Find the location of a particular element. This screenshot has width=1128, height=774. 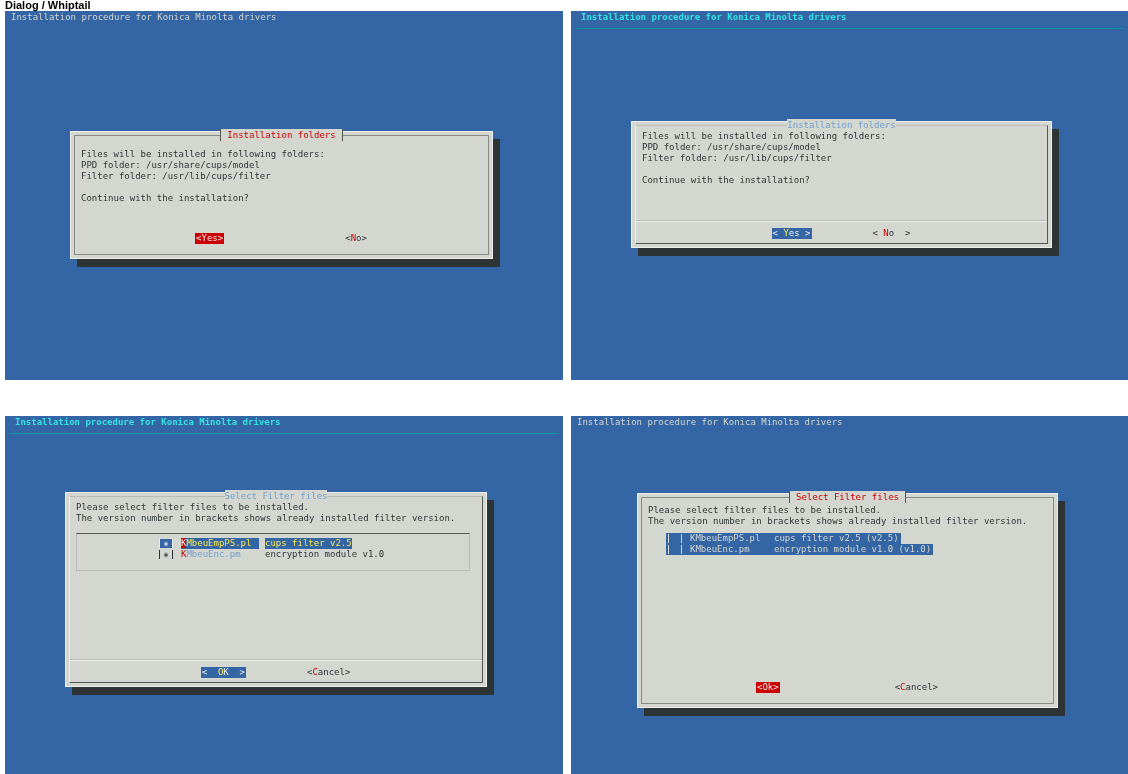

dialog-button: < OK > is located at coordinates (223, 672).